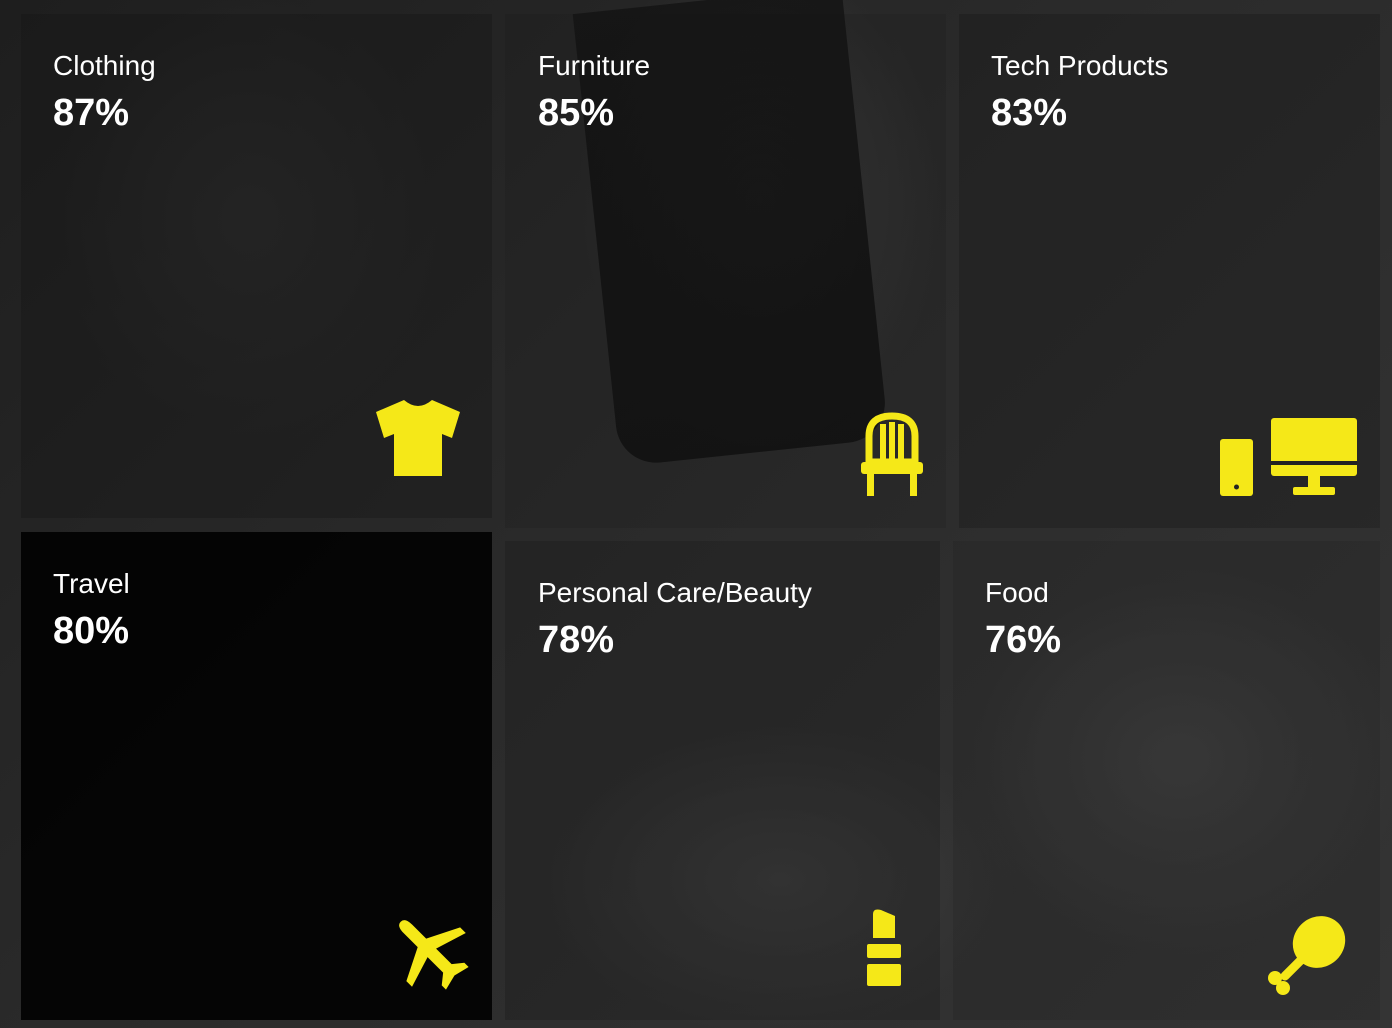  I want to click on chicken-leg-icon, so click(1307, 954).